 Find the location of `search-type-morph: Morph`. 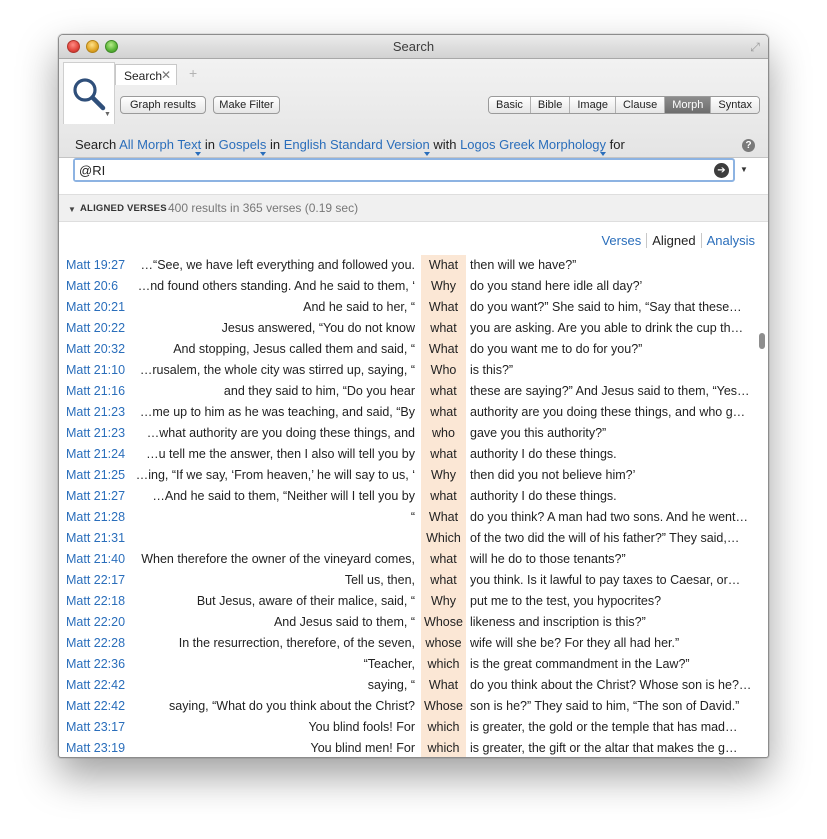

search-type-morph: Morph is located at coordinates (688, 105).